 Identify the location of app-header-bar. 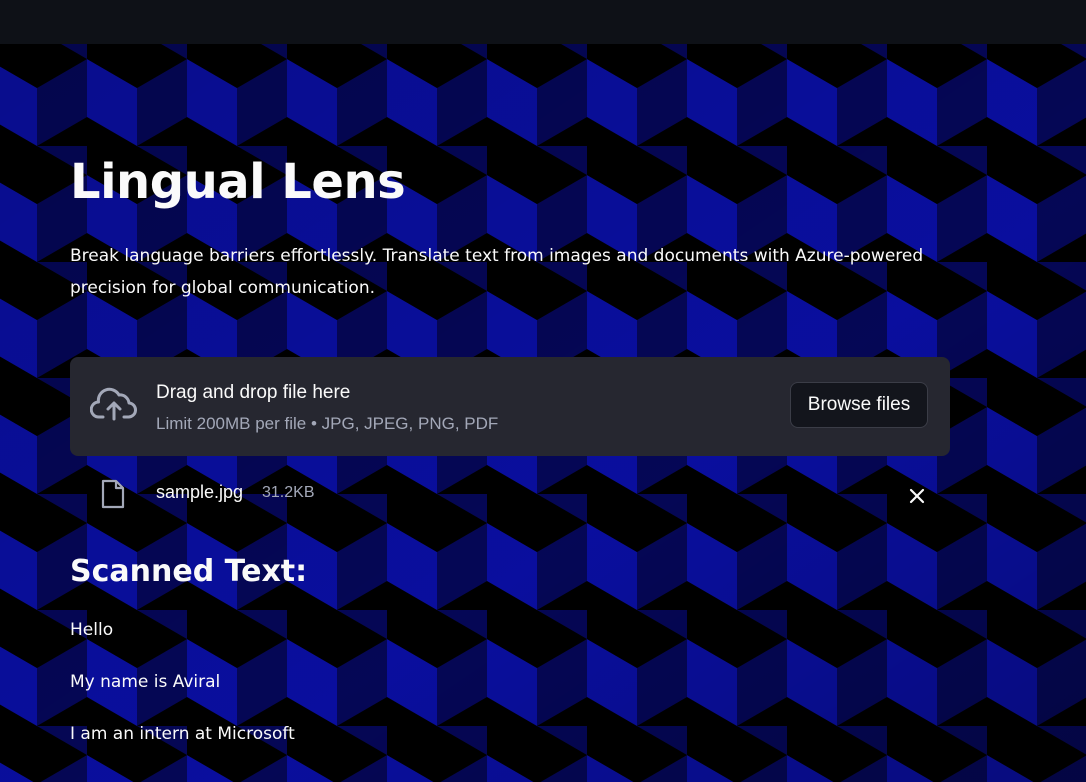
(543, 22).